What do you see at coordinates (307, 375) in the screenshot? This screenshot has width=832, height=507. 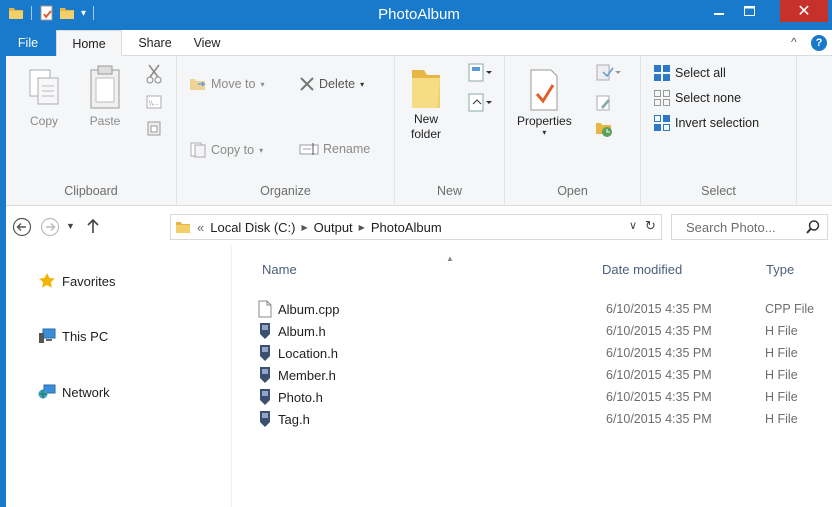 I see `file-name: Member.h` at bounding box center [307, 375].